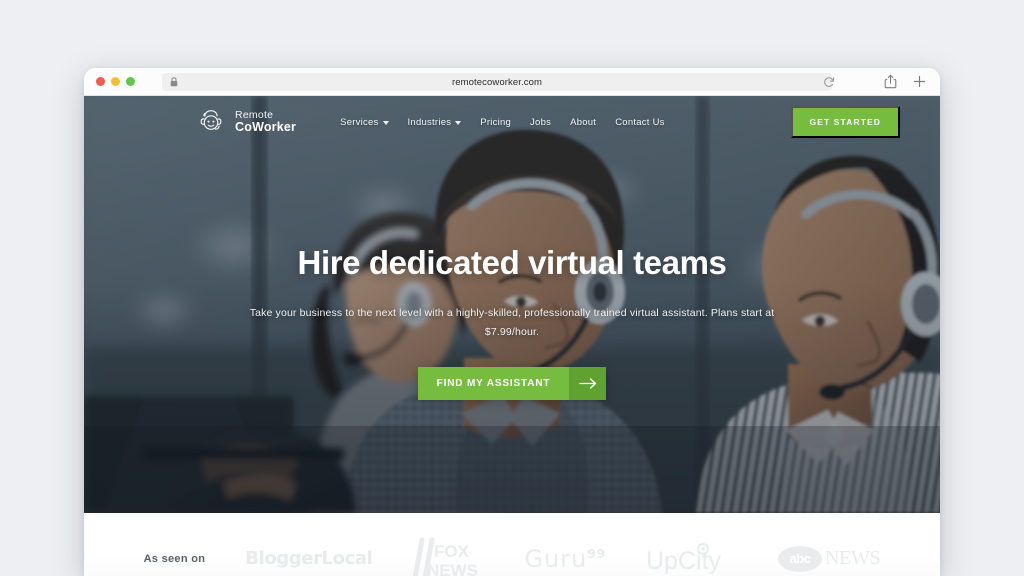  I want to click on abc-circle-mark: abc, so click(799, 558).